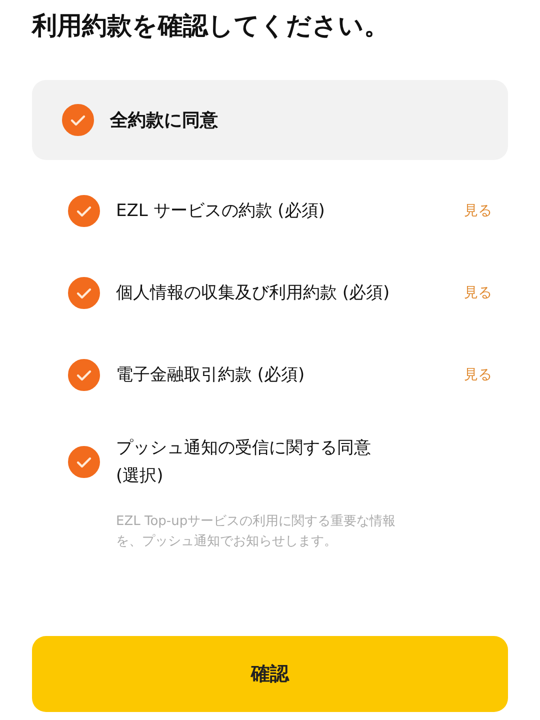  I want to click on term-label: プッシュ通知の受信に関する同意 (選択), so click(244, 462).